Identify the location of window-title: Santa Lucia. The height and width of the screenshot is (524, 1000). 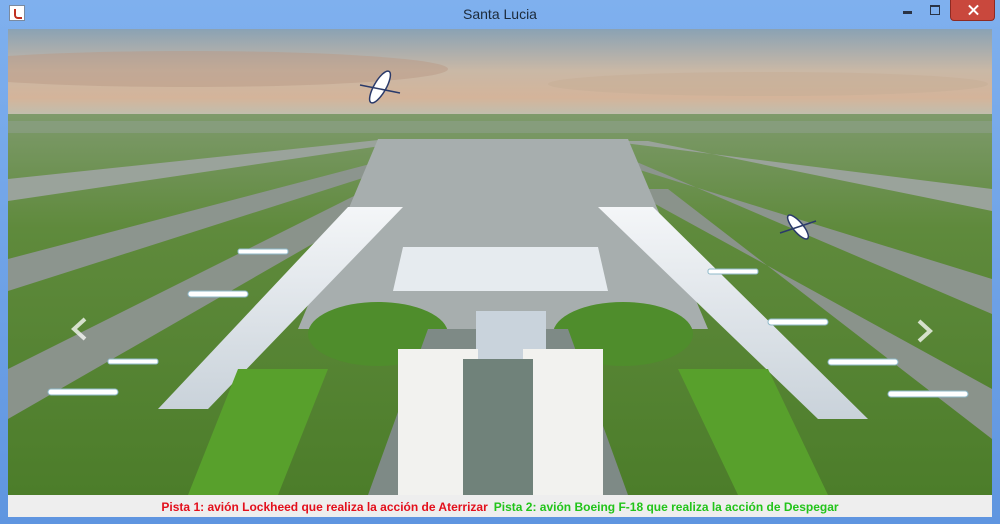
(500, 14).